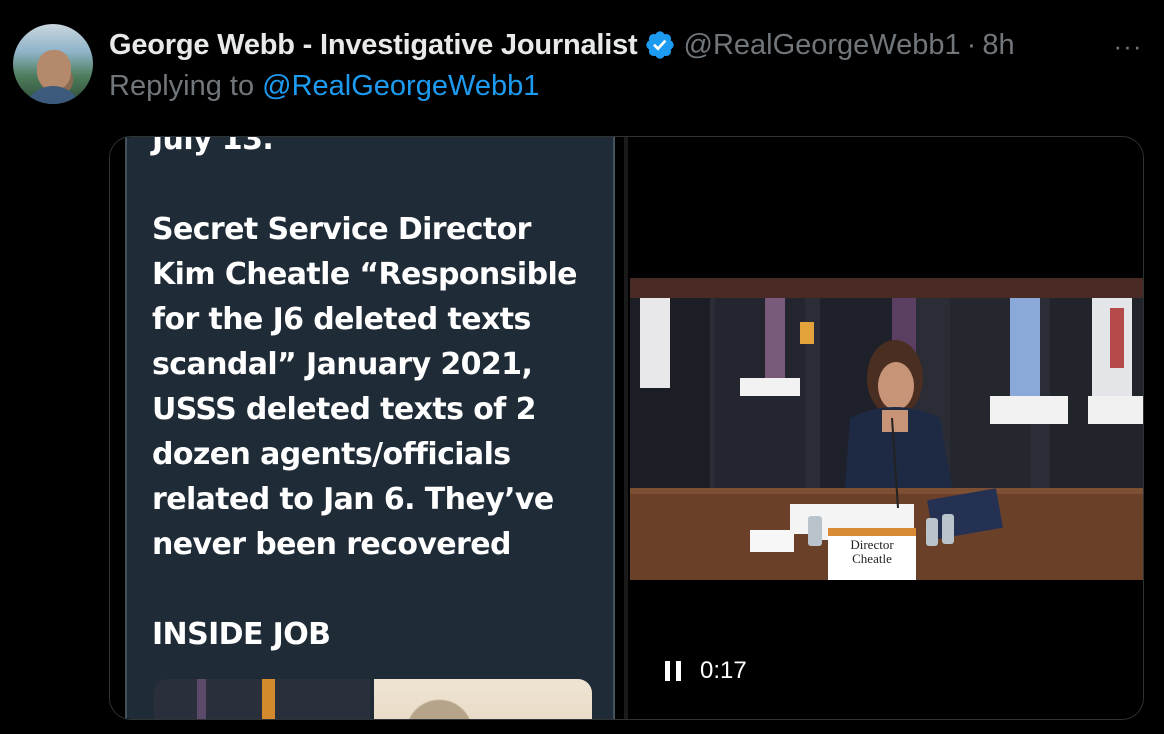 The image size is (1164, 734). Describe the element at coordinates (998, 45) in the screenshot. I see `tweet-timestamp: 8h` at that location.